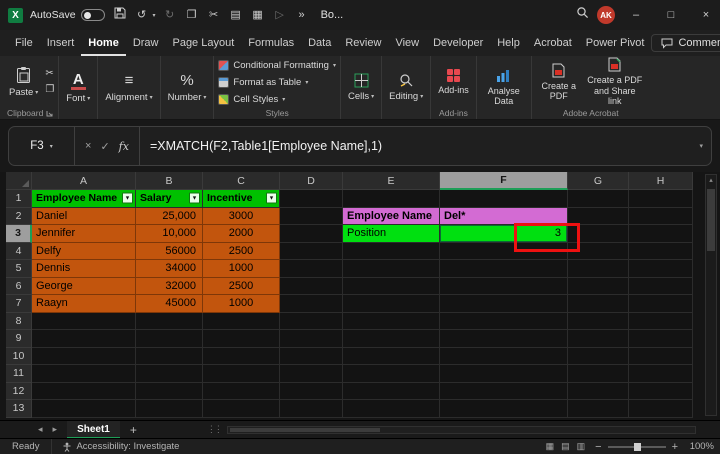 The height and width of the screenshot is (454, 720). Describe the element at coordinates (92, 15) in the screenshot. I see `autosave-toggle` at that location.